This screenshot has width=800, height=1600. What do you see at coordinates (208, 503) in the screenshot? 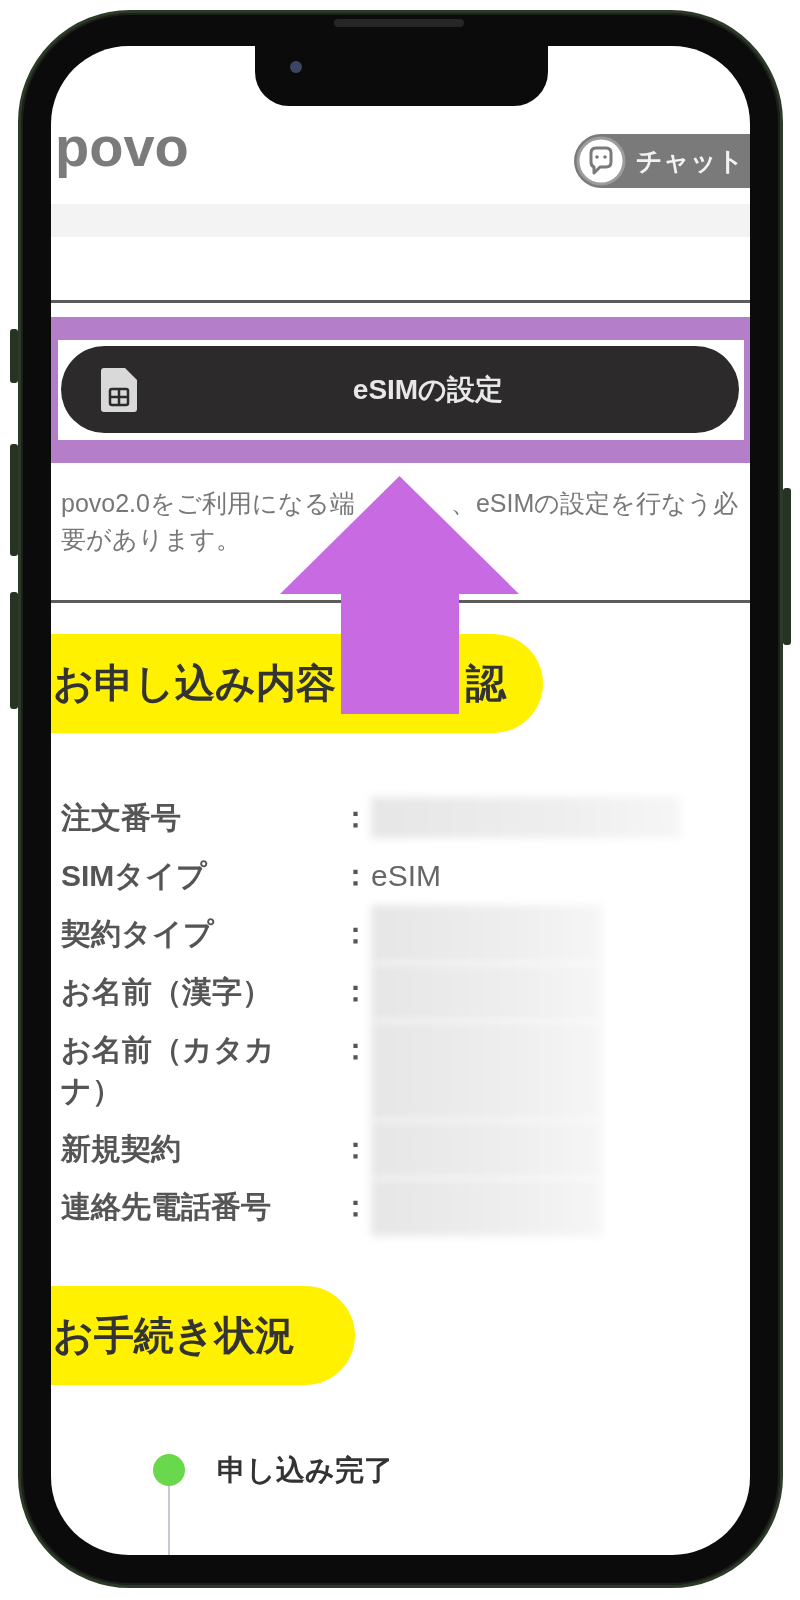
I see `description-text: povo2.0をご利用になる端` at bounding box center [208, 503].